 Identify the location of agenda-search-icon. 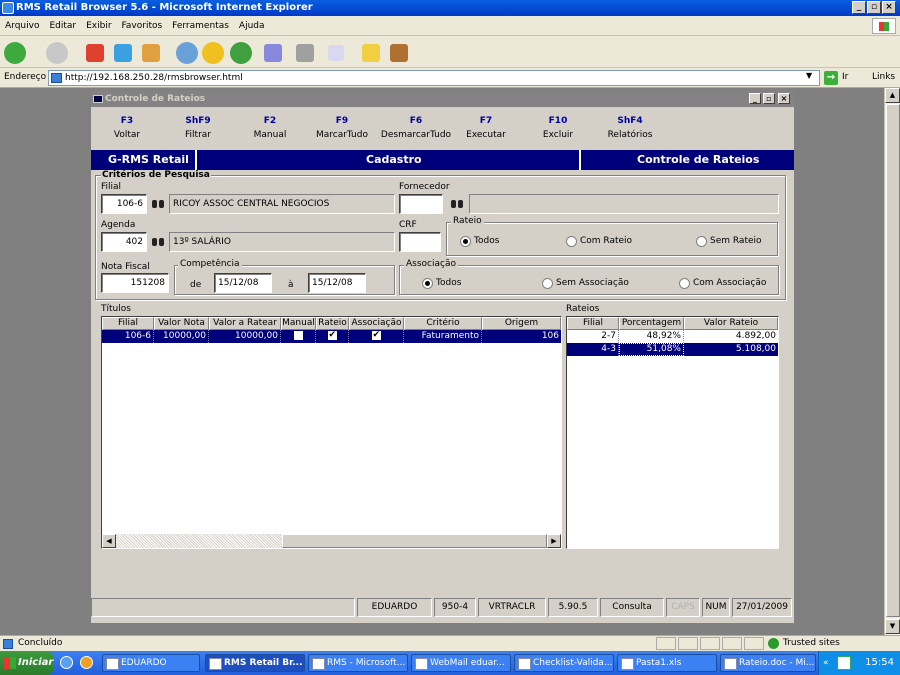
(158, 242).